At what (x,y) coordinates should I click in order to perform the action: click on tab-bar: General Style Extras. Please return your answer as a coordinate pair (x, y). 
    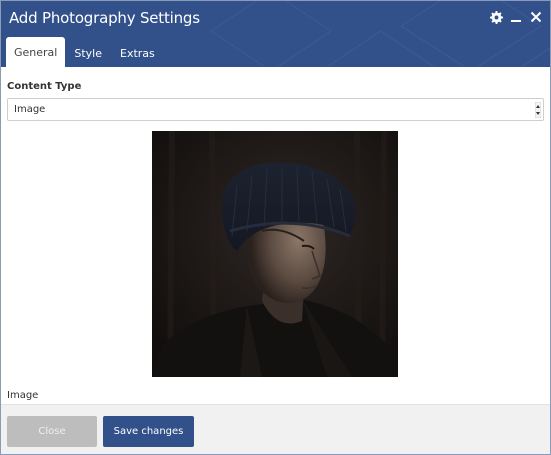
    Looking at the image, I should click on (85, 52).